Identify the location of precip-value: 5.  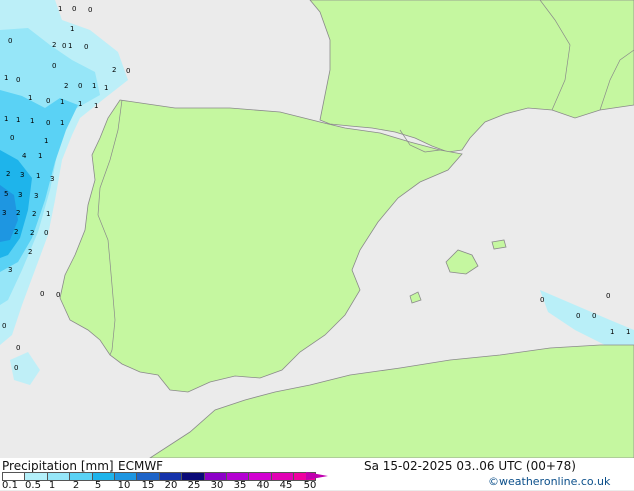
(6, 194).